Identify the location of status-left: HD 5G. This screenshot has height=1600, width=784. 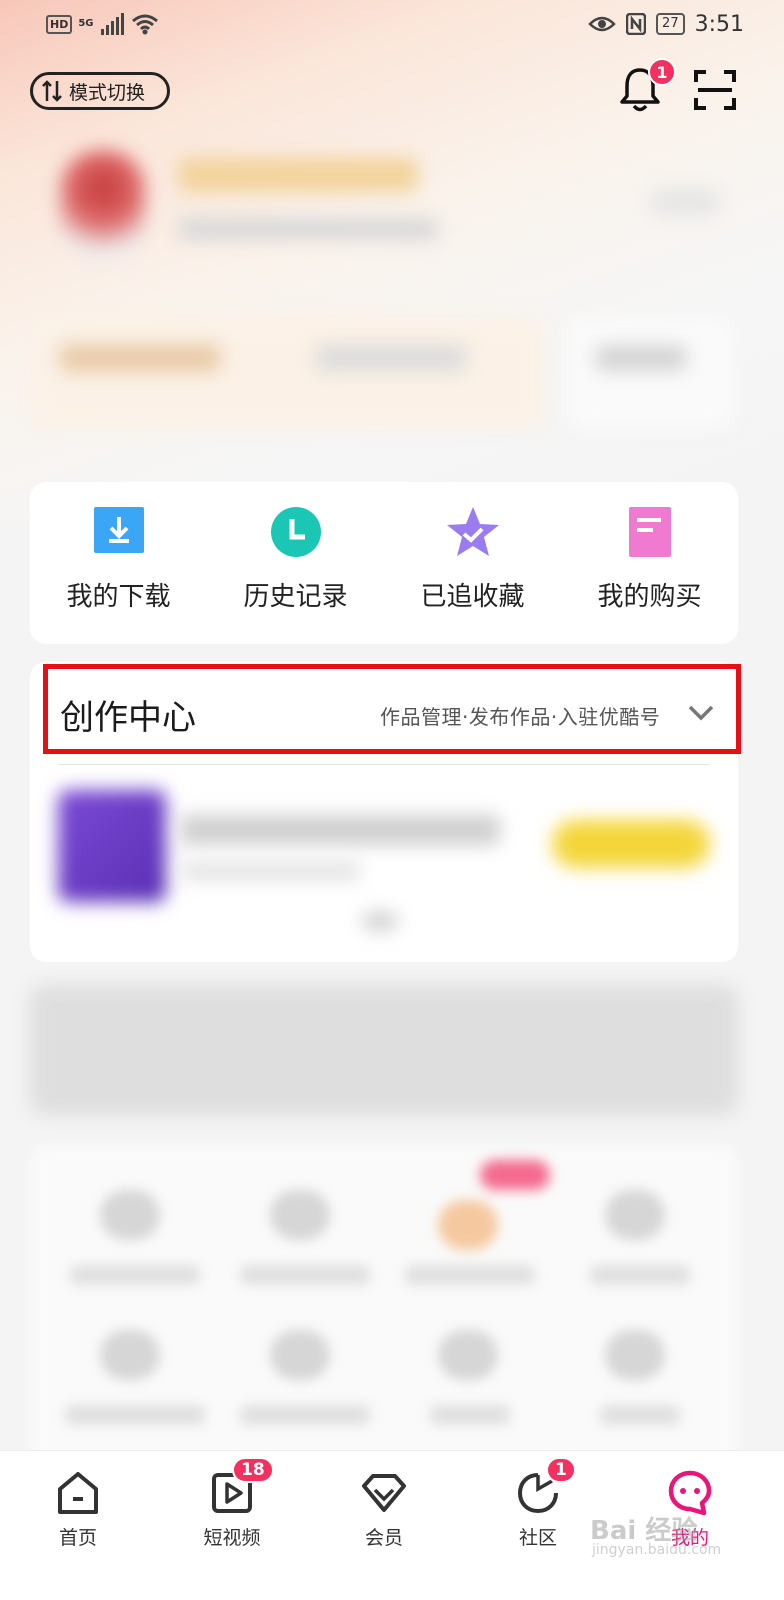
(102, 24).